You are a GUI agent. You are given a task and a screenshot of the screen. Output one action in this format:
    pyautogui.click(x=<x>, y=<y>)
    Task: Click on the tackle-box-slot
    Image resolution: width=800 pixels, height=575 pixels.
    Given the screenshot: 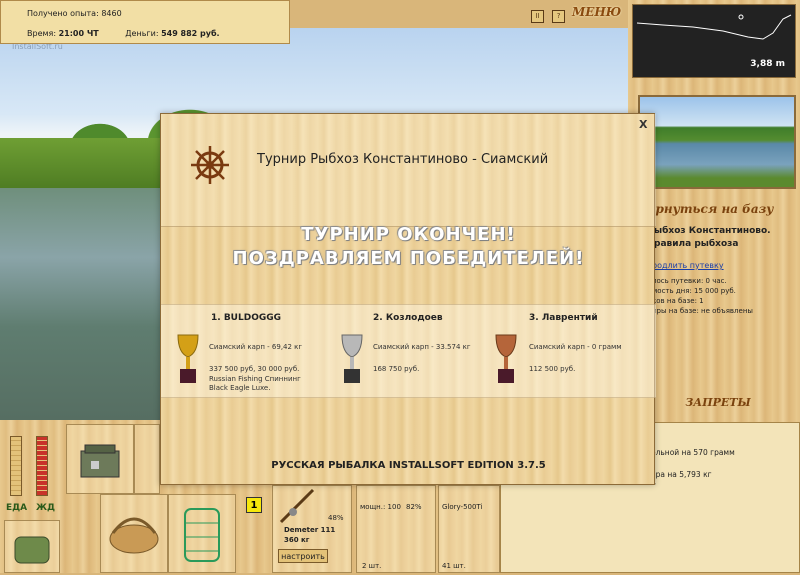 What is the action you would take?
    pyautogui.click(x=100, y=459)
    